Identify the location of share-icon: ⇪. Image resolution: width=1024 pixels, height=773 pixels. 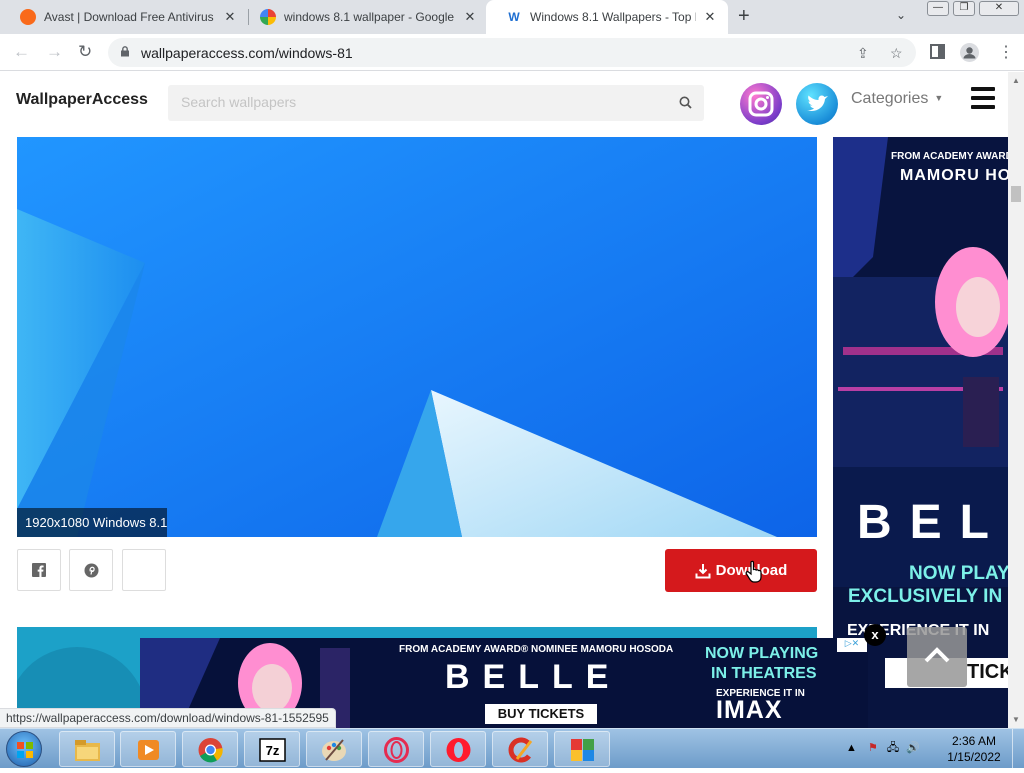
(863, 53).